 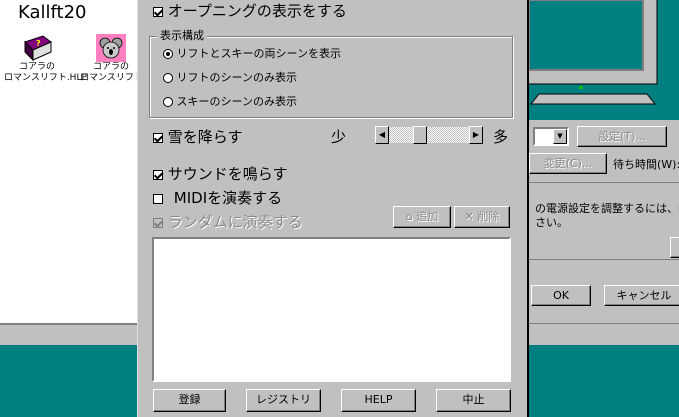 I want to click on snow-label: 雪を降らす, so click(x=205, y=137).